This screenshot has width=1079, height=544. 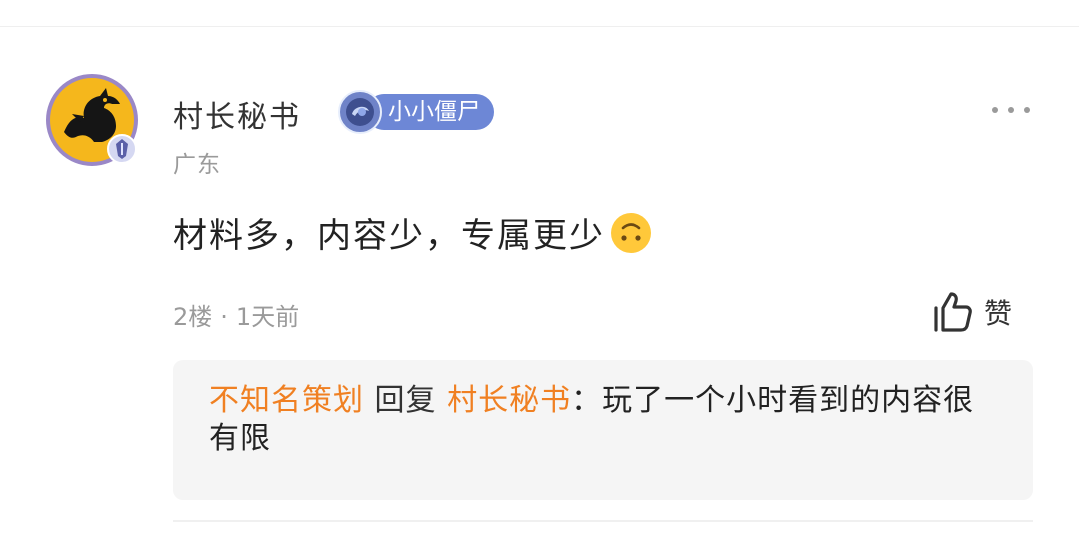 What do you see at coordinates (587, 400) in the screenshot?
I see `reply-colon: ：` at bounding box center [587, 400].